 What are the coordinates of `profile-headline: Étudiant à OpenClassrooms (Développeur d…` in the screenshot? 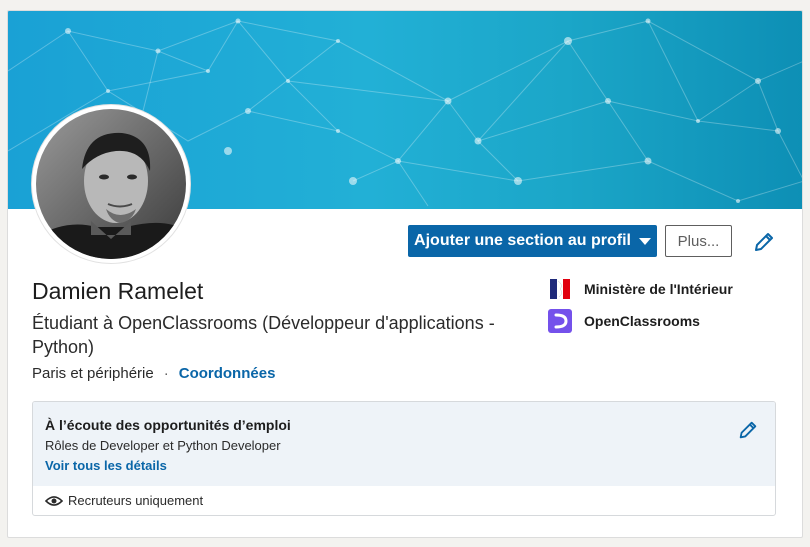 It's located at (263, 335).